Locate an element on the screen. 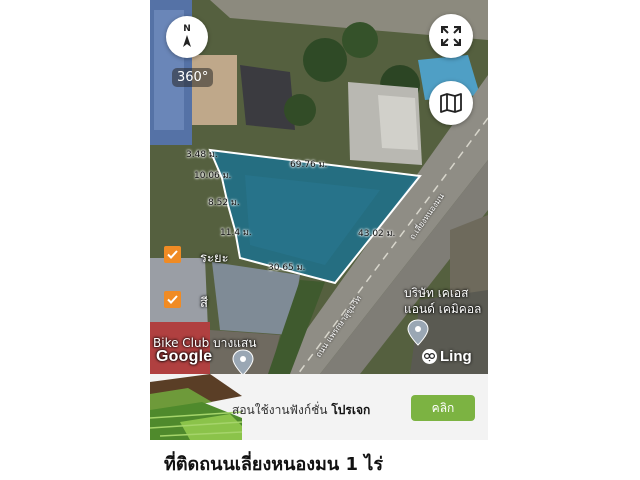 Image resolution: width=640 pixels, height=480 pixels. farmland-illustration is located at coordinates (196, 407).